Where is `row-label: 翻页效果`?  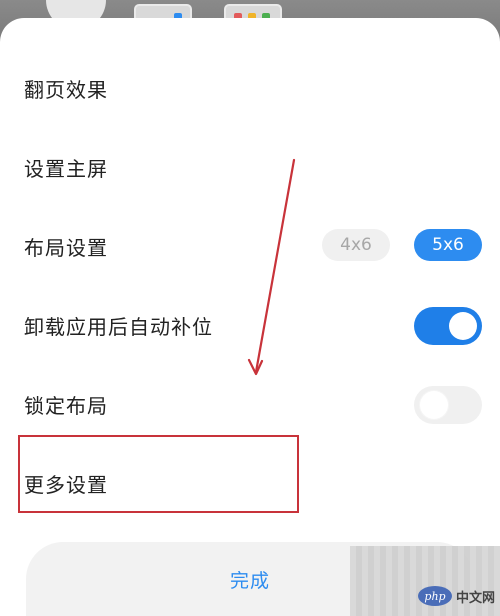 row-label: 翻页效果 is located at coordinates (66, 89).